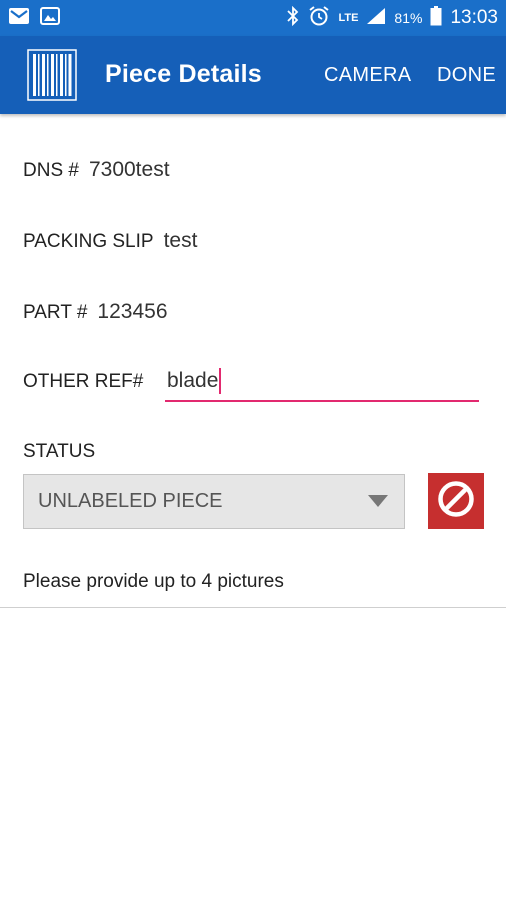 This screenshot has width=506, height=900. I want to click on packing-slip-value: test, so click(180, 240).